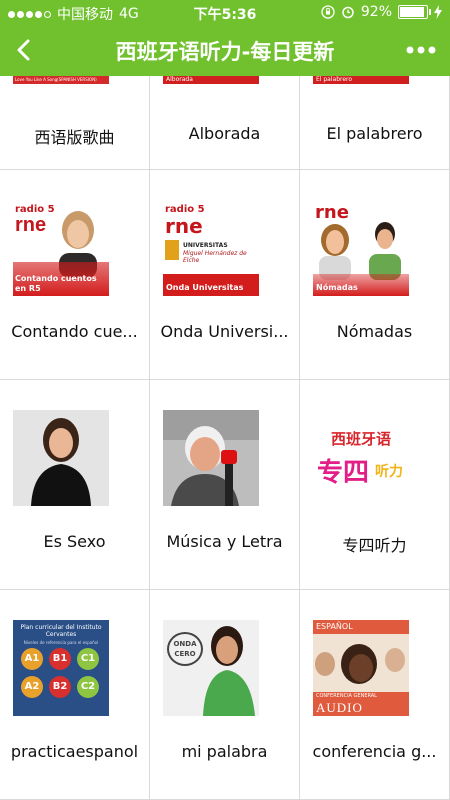  Describe the element at coordinates (361, 458) in the screenshot. I see `thumb-zhuansi: 西班牙语 专四 听力` at that location.